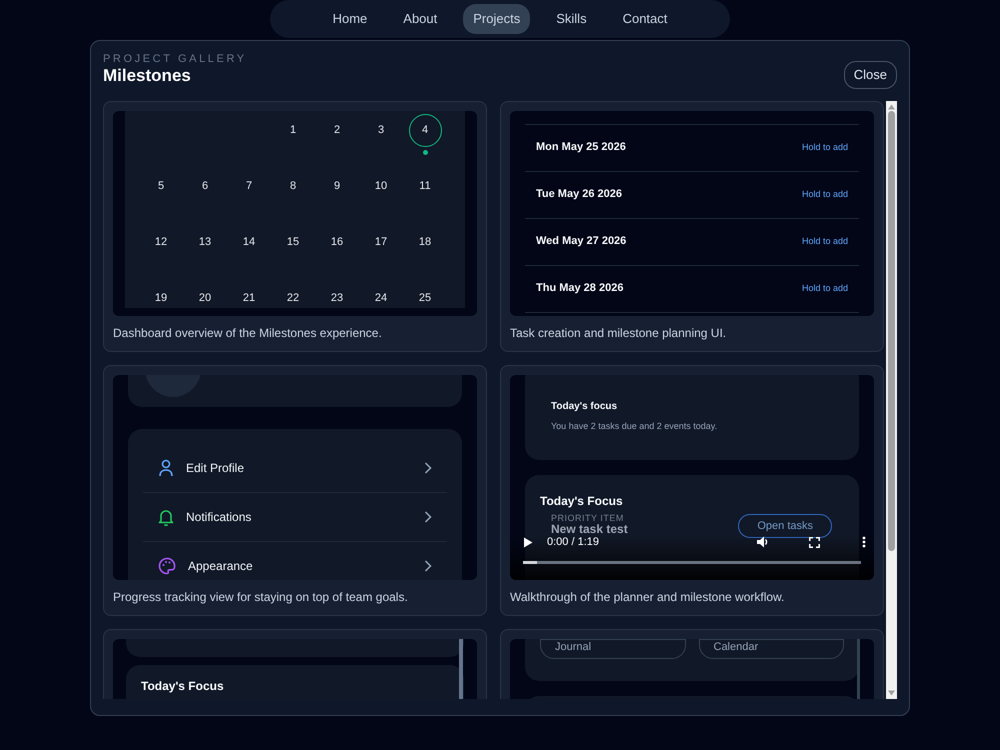 This screenshot has width=1000, height=750. I want to click on more-icon, so click(864, 542).